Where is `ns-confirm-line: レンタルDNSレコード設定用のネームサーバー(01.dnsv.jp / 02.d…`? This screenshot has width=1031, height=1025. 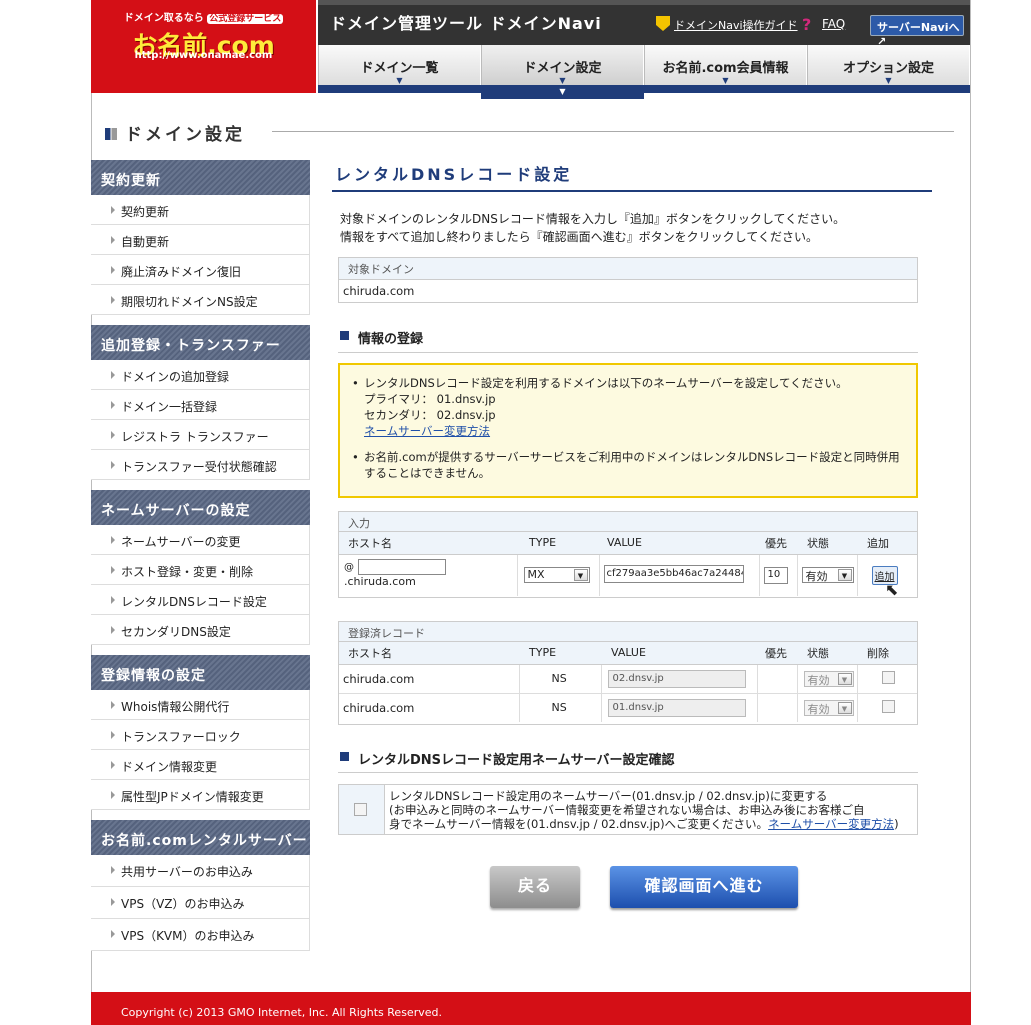 ns-confirm-line: レンタルDNSレコード設定用のネームサーバー(01.dnsv.jp / 02.d… is located at coordinates (608, 796).